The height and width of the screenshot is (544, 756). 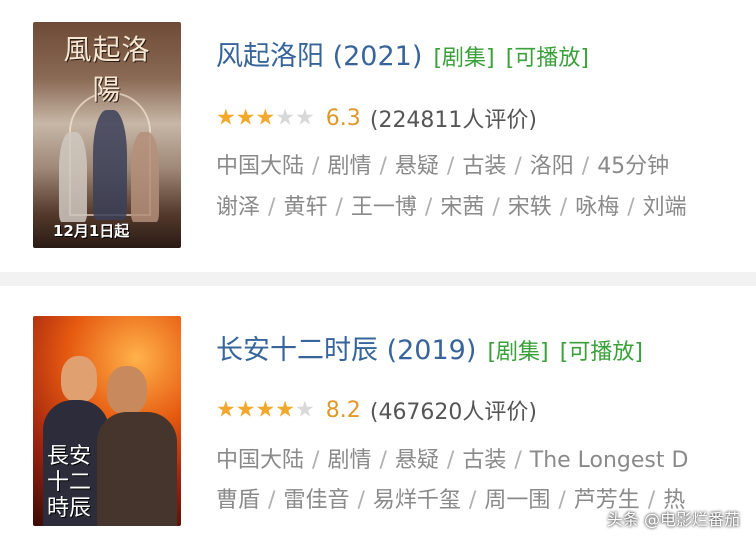 What do you see at coordinates (304, 409) in the screenshot?
I see `star-empty-icon: ★` at bounding box center [304, 409].